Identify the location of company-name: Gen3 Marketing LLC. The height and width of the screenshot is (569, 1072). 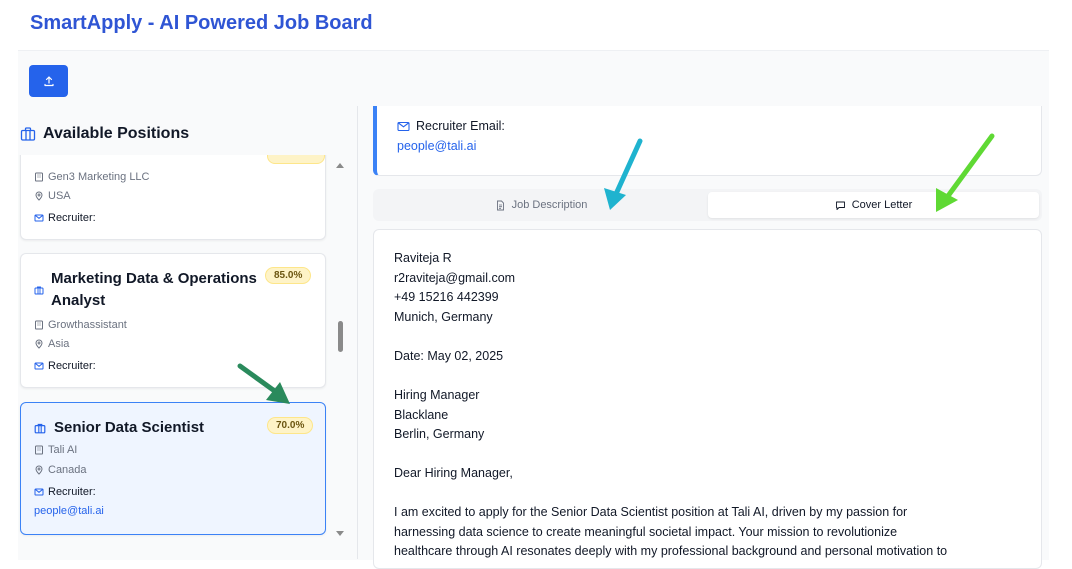
(99, 177).